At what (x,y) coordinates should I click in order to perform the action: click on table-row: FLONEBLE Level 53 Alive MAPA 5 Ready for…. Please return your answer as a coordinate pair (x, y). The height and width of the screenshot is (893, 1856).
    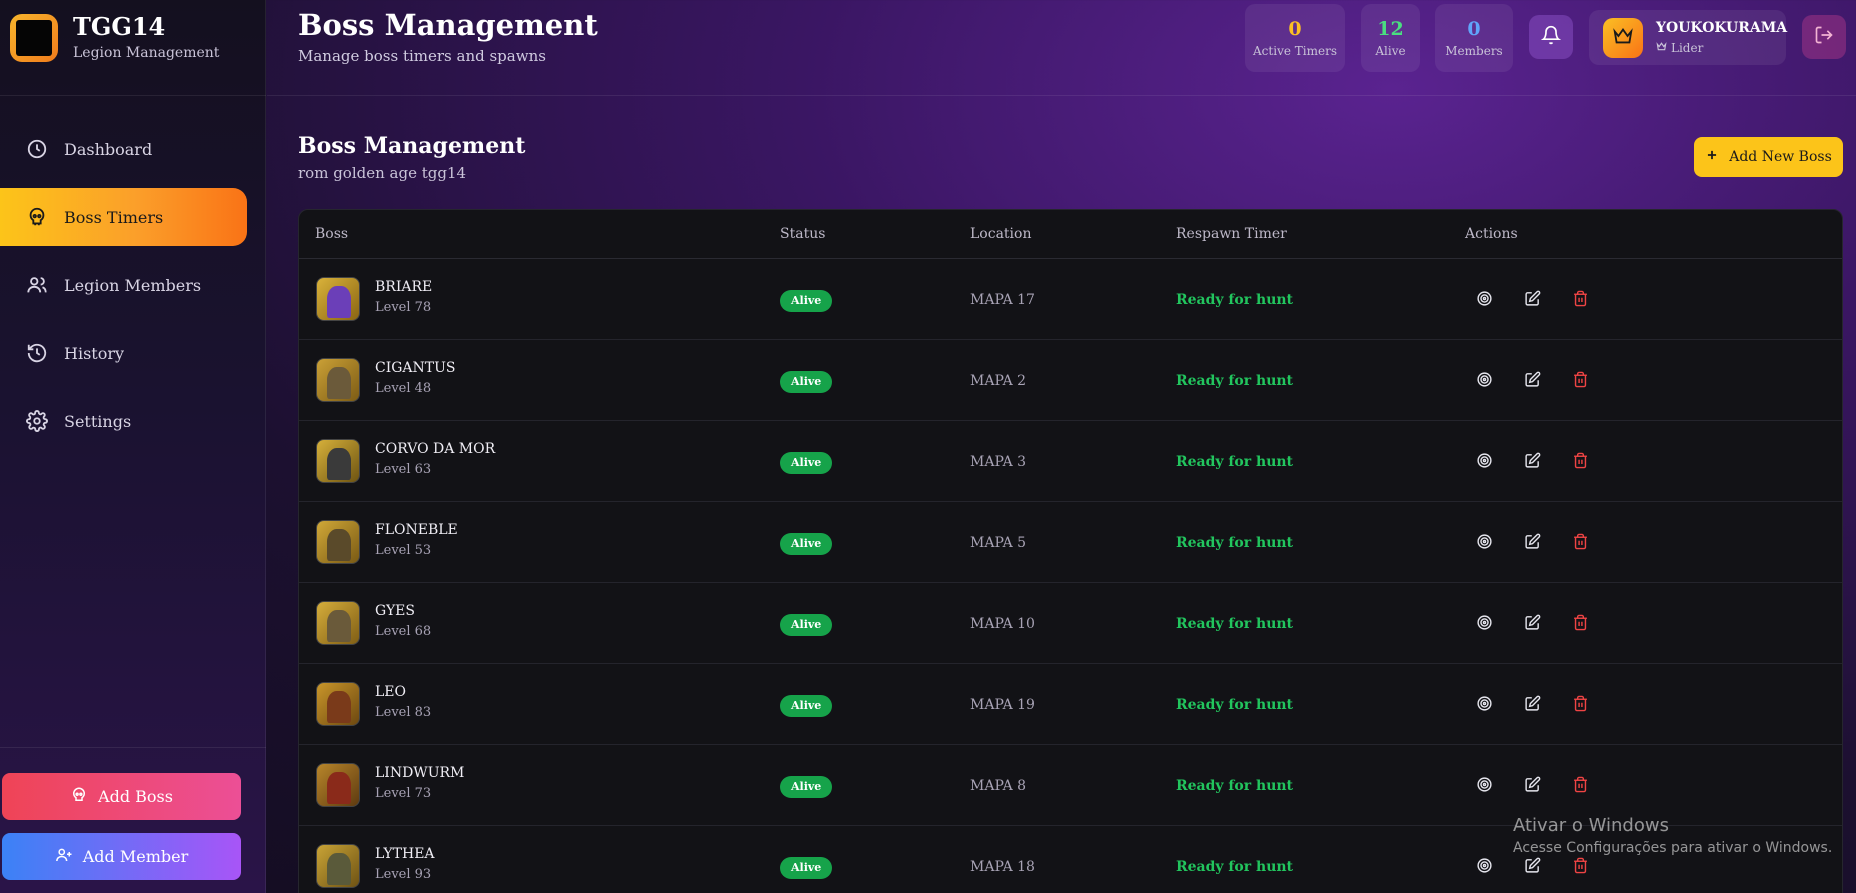
    Looking at the image, I should click on (1070, 542).